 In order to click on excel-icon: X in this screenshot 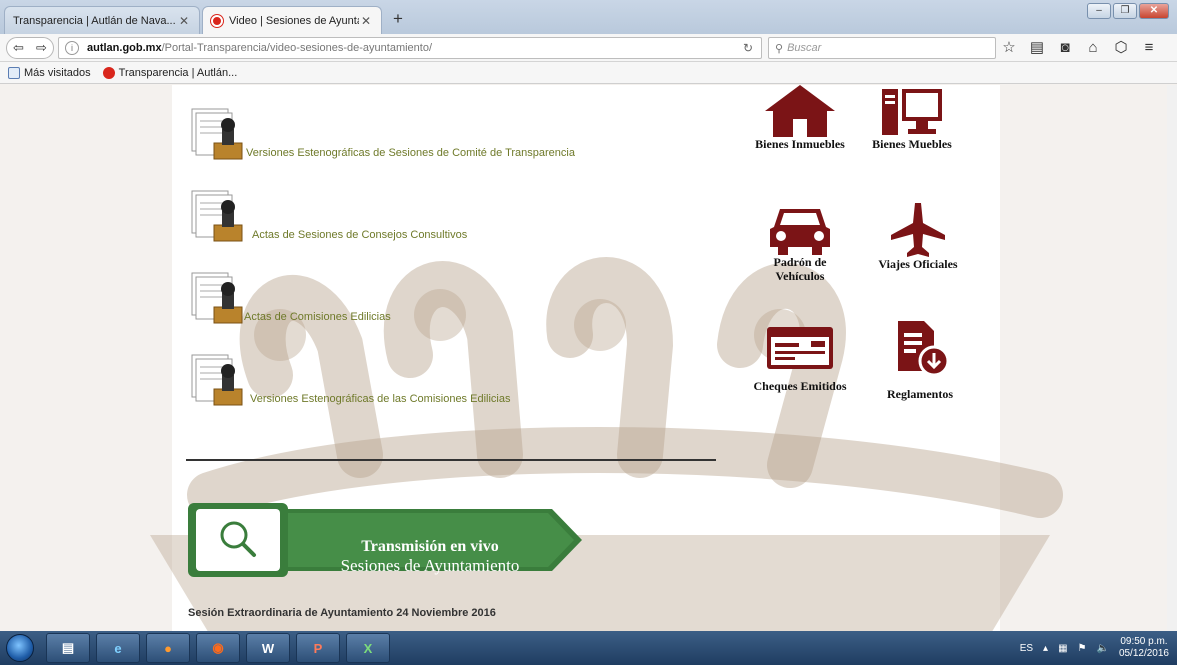, I will do `click(368, 648)`.